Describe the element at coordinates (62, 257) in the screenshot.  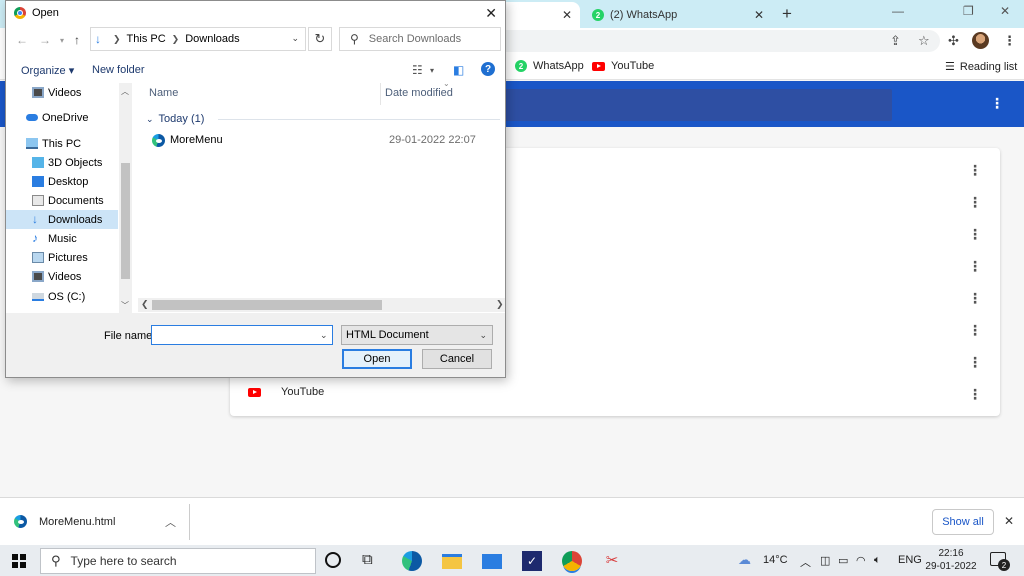
I see `sidebar-item-pictures: Pictures` at that location.